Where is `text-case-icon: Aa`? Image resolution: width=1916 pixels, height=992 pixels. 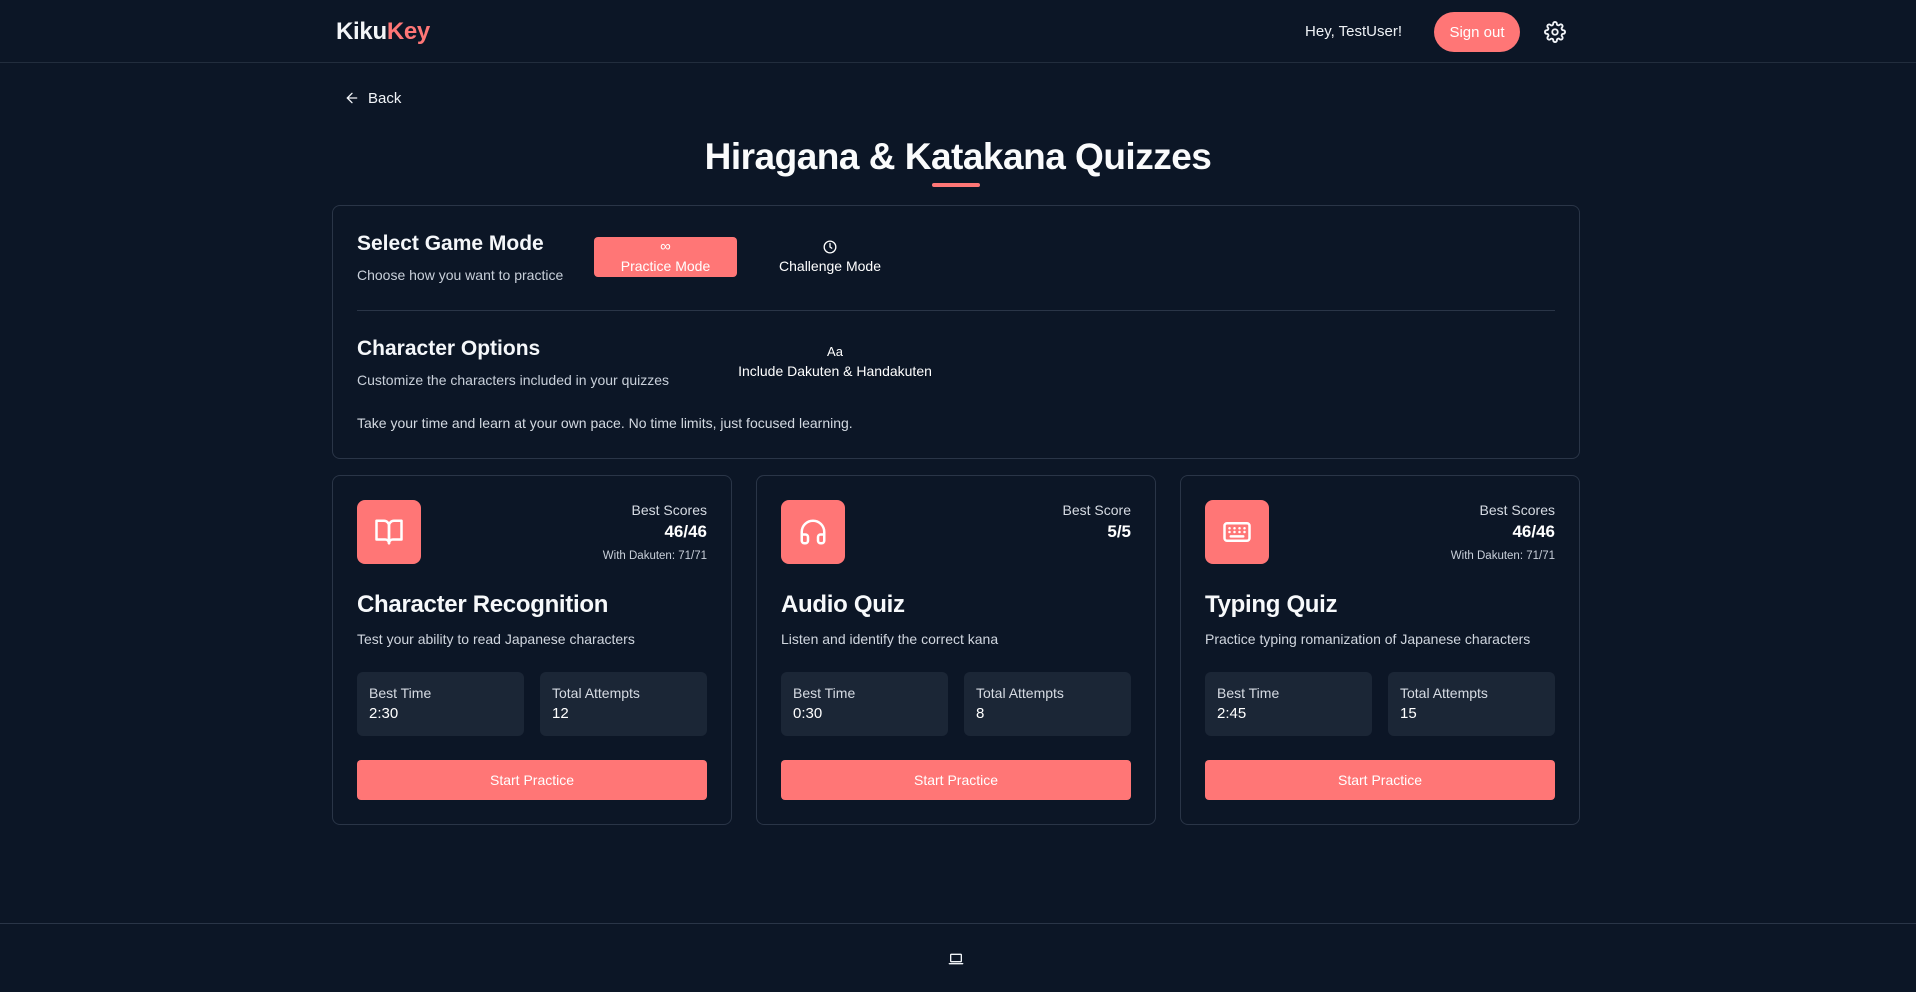
text-case-icon: Aa is located at coordinates (835, 351).